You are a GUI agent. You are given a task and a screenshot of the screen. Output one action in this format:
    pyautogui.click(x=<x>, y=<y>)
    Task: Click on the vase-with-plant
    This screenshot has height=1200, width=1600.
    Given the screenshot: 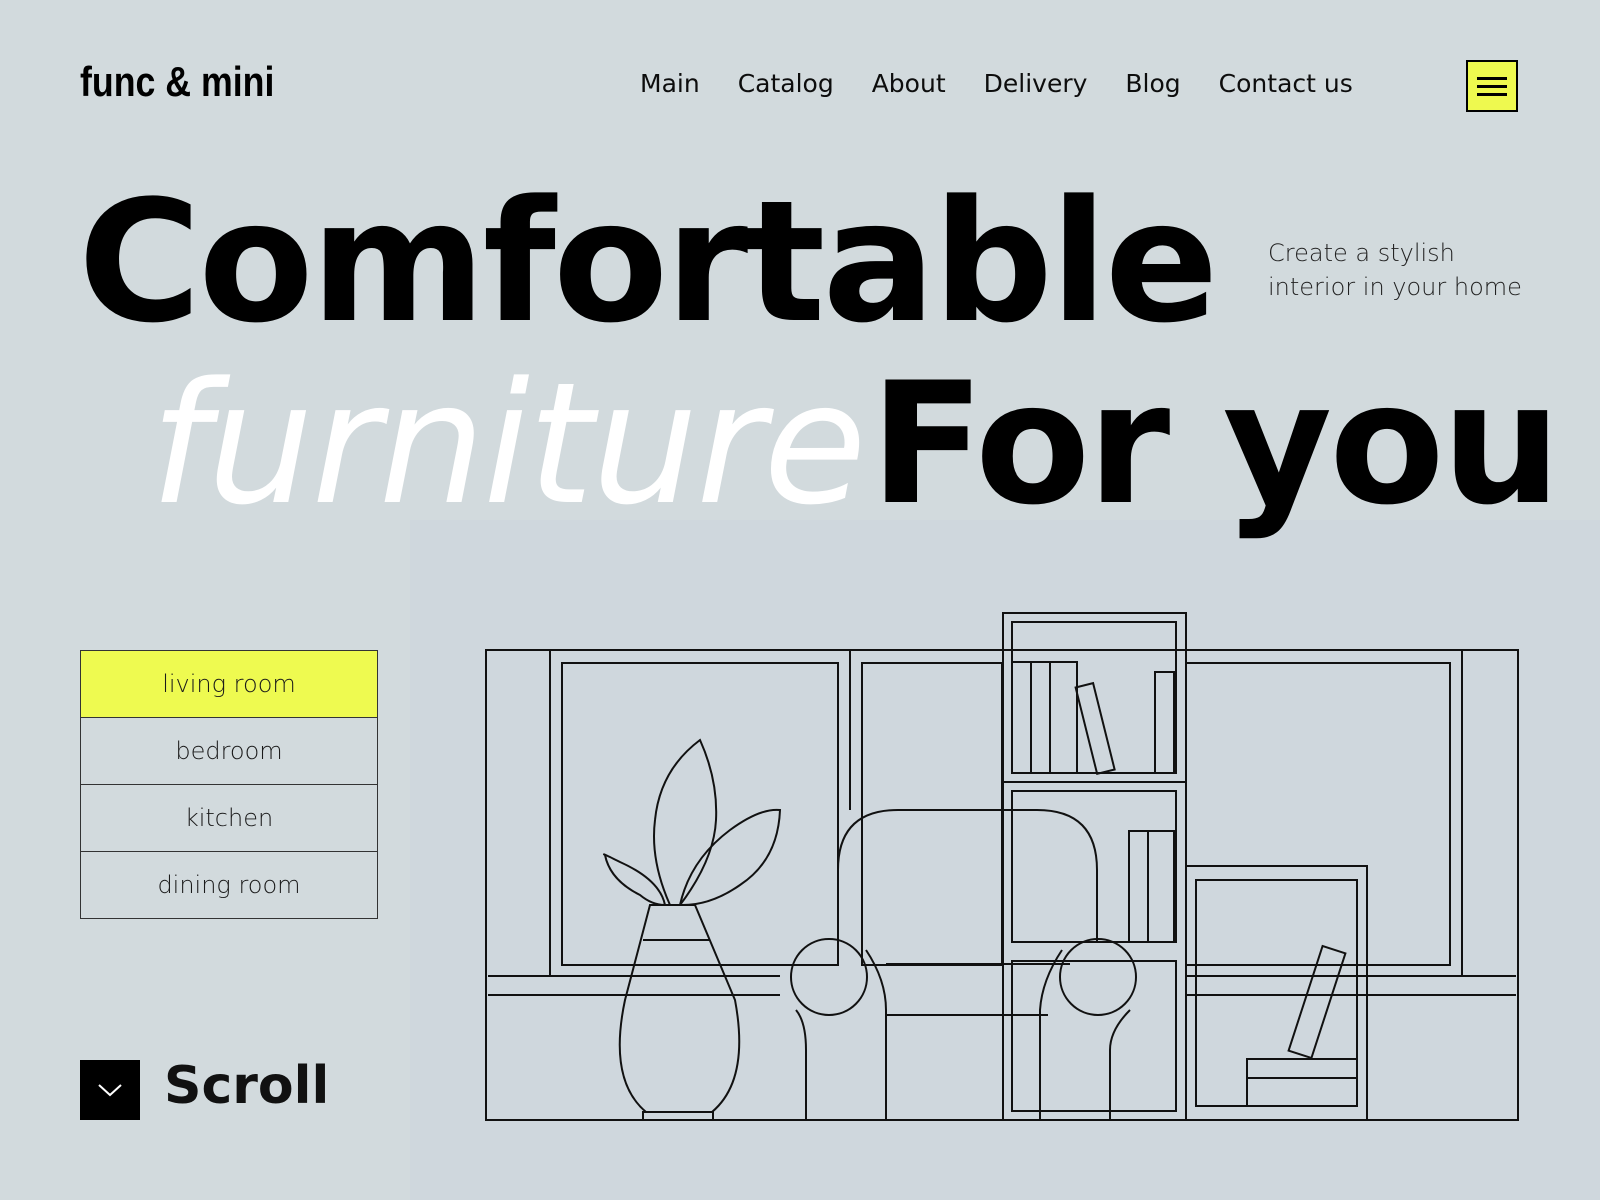 What is the action you would take?
    pyautogui.click(x=692, y=929)
    